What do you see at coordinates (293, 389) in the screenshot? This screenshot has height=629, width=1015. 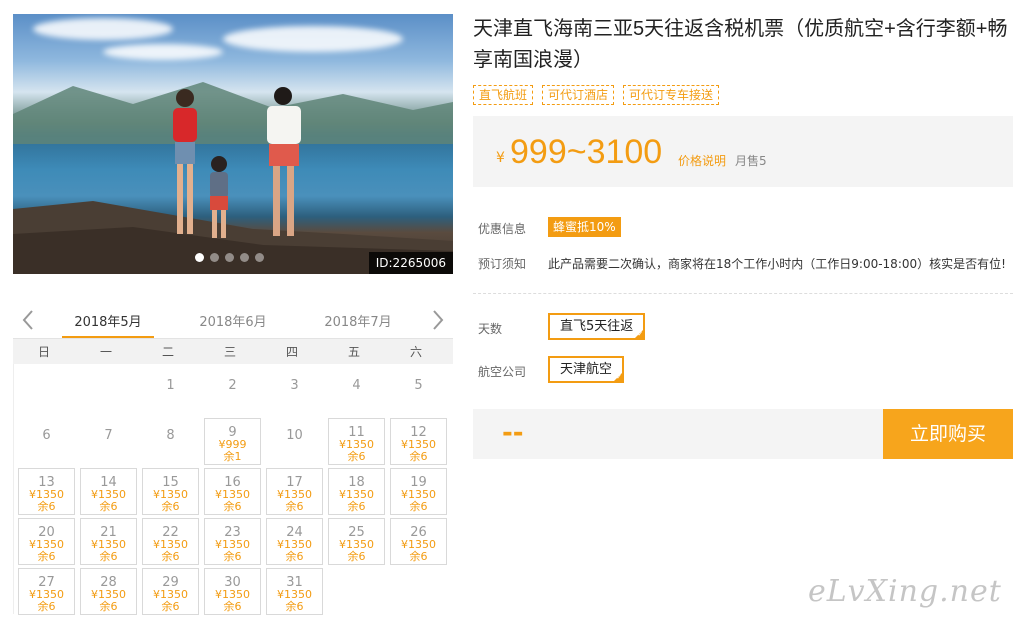 I see `calendar-day: 3` at bounding box center [293, 389].